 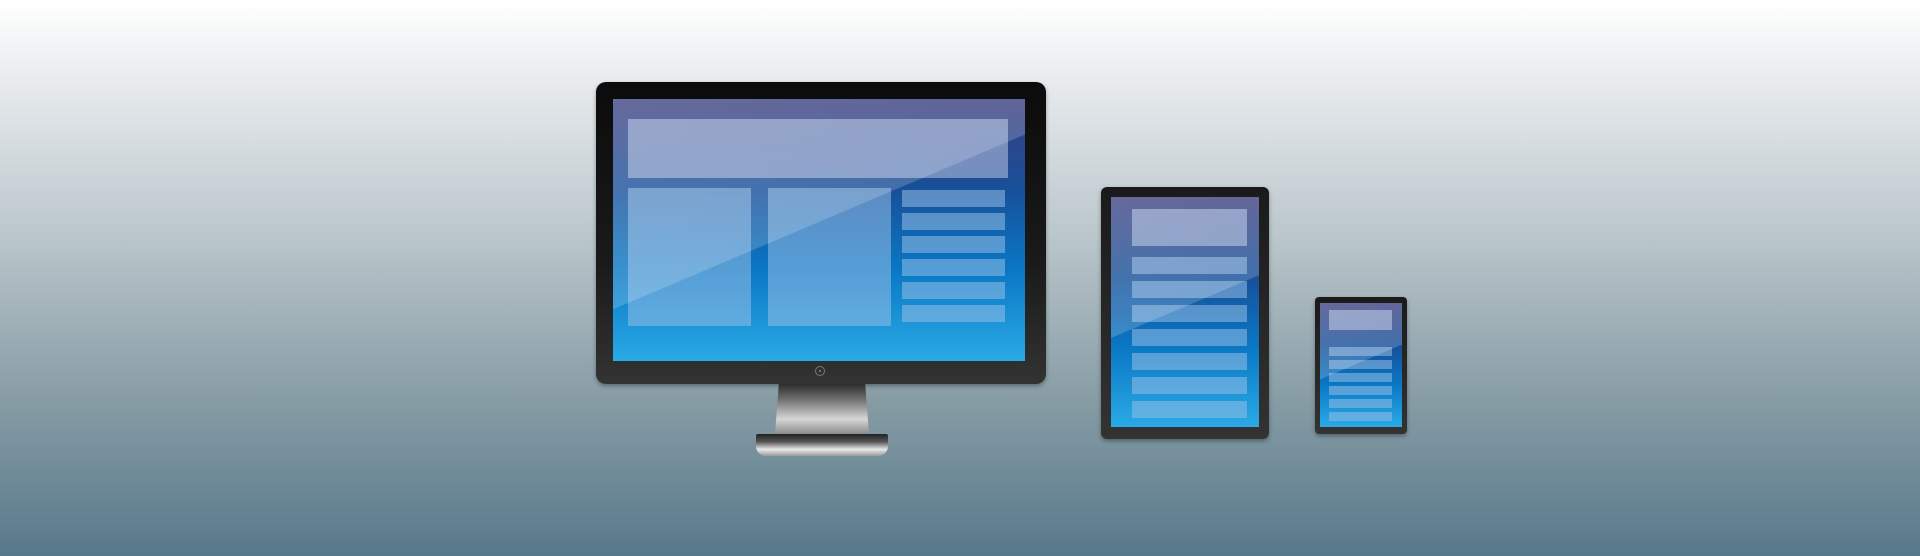 I want to click on monitor-screen, so click(x=819, y=230).